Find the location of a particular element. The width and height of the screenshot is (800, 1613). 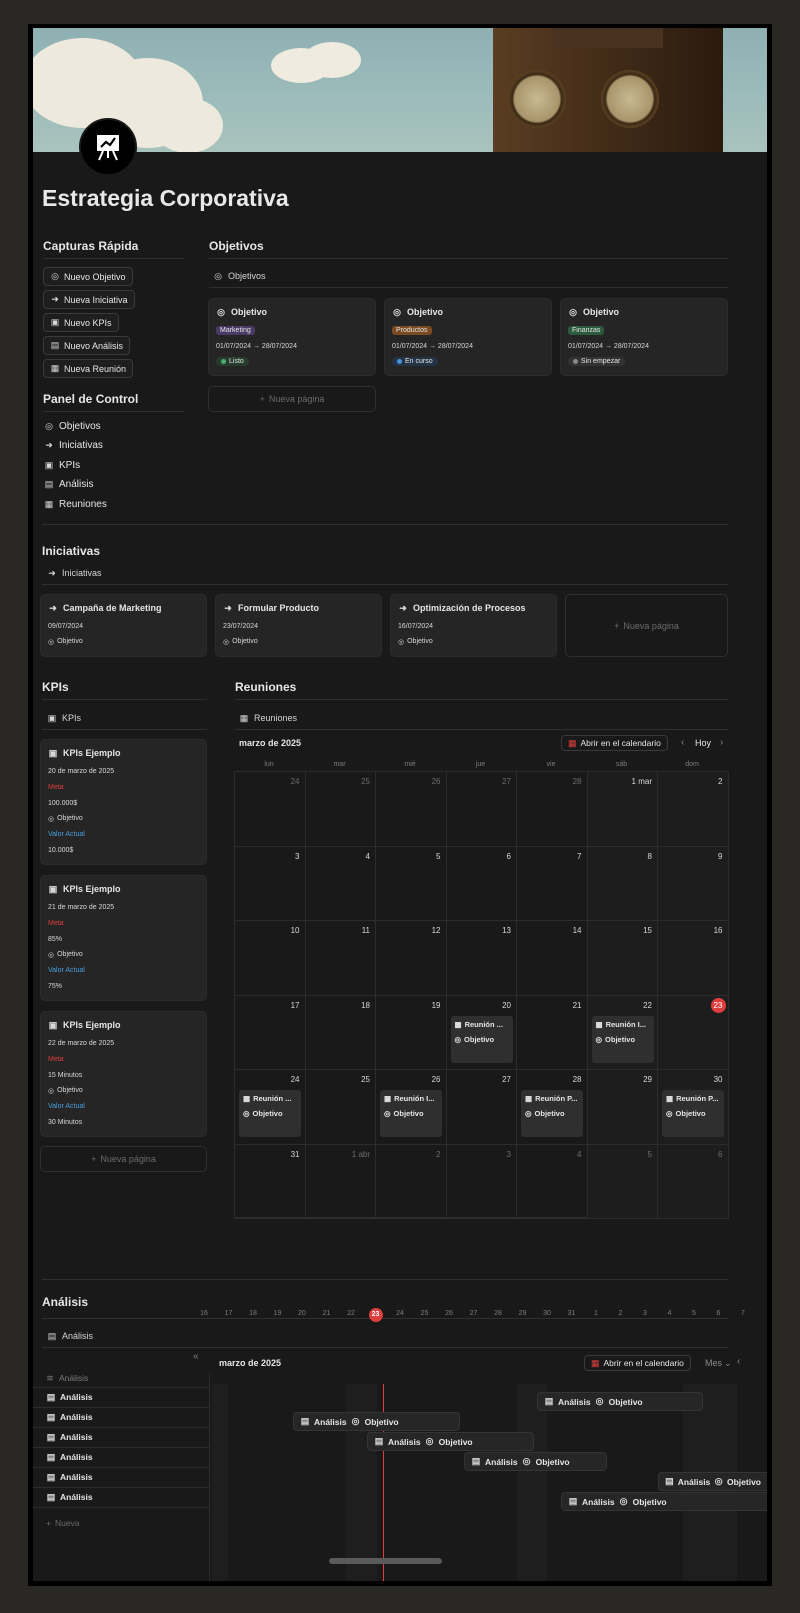

calendar-day-cell: 31 is located at coordinates (270, 1181).